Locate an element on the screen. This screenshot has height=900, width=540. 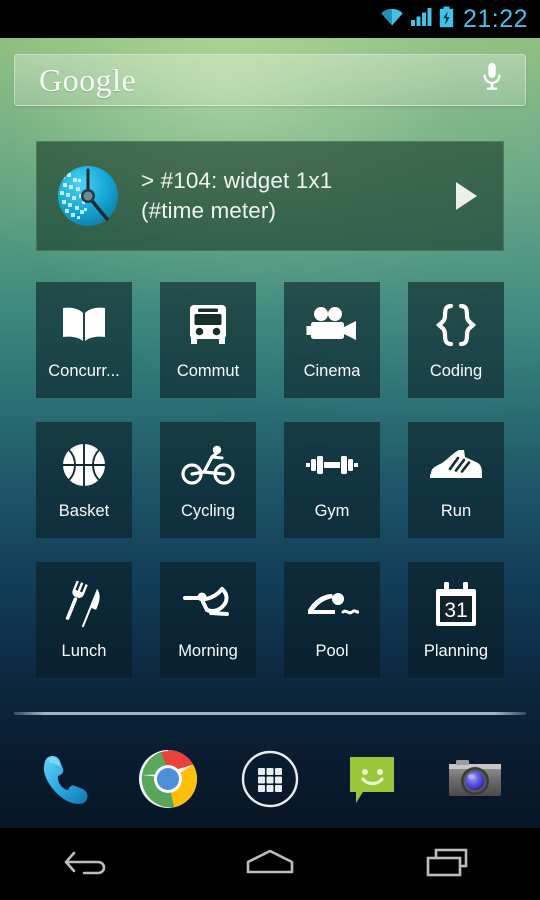
tile-label: Planning is located at coordinates (456, 651).